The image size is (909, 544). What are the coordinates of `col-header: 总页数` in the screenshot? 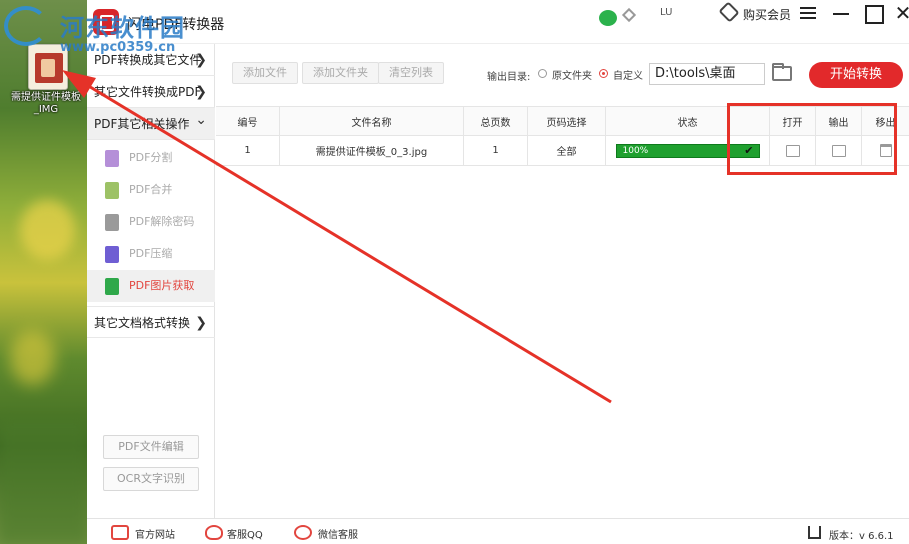 It's located at (496, 121).